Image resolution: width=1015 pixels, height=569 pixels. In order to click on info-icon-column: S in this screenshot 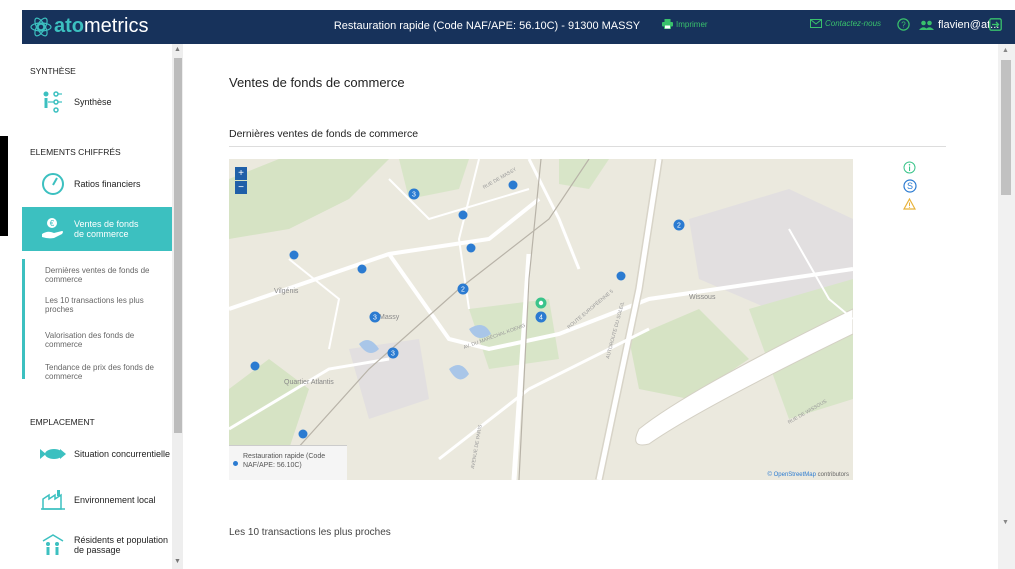, I will do `click(910, 185)`.